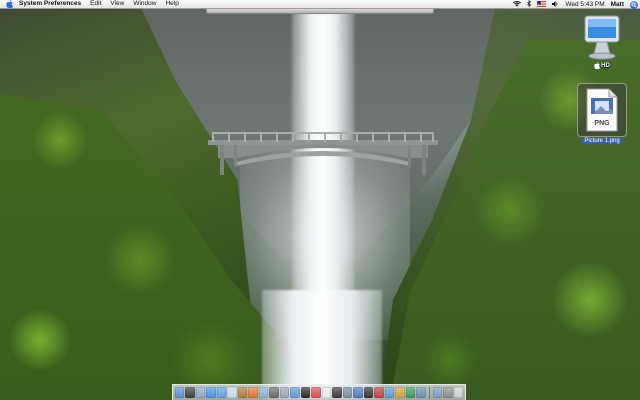  Describe the element at coordinates (358, 392) in the screenshot. I see `dock-item-quicktime` at that location.